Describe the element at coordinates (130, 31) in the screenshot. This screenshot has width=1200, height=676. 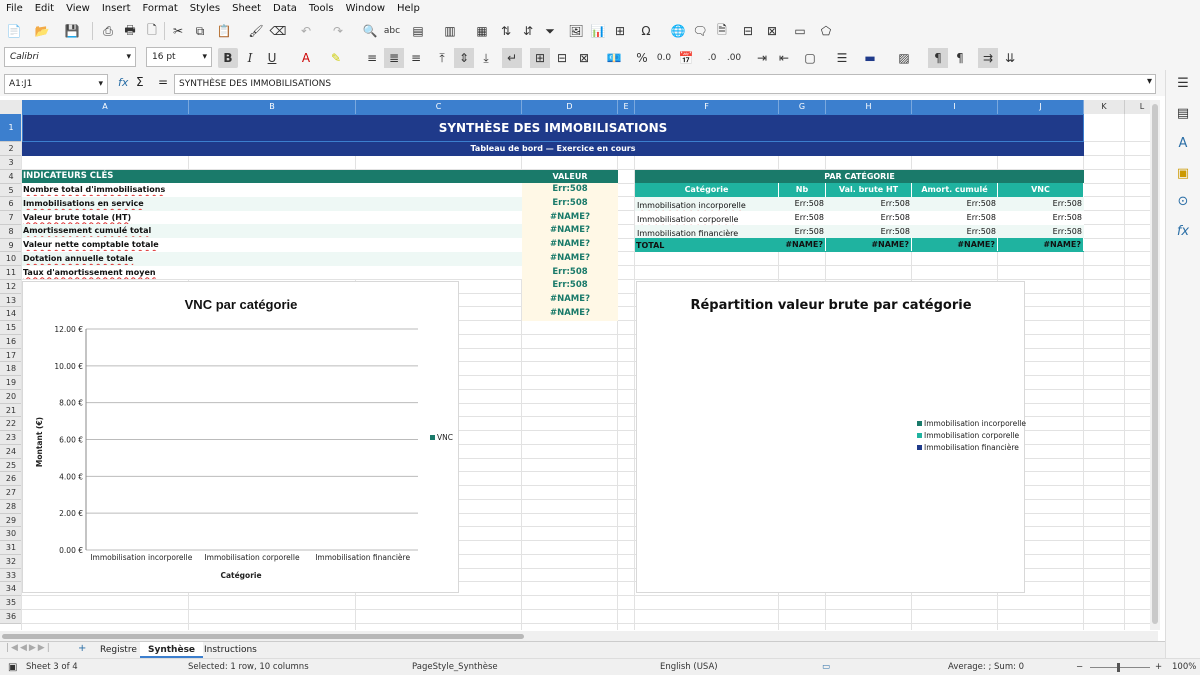
I see `print-icon: 🖶` at that location.